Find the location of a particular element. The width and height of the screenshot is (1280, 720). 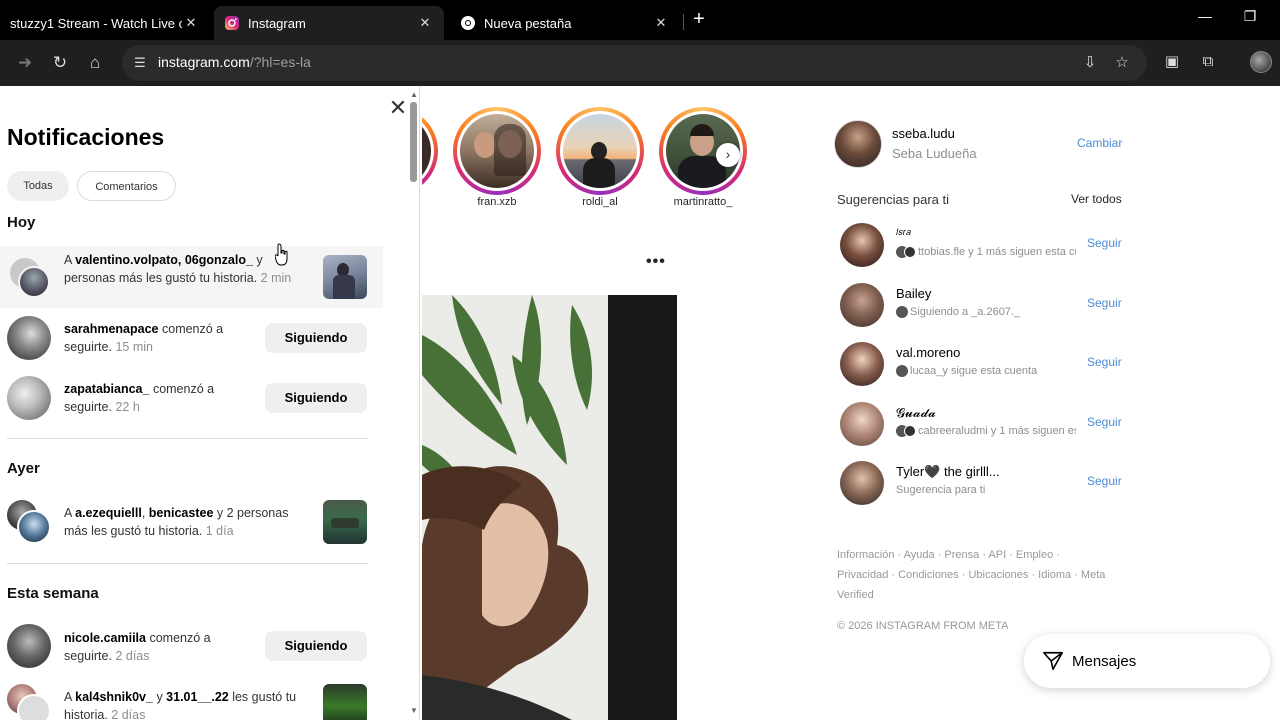

site-settings-icon: ☰ is located at coordinates (140, 63).